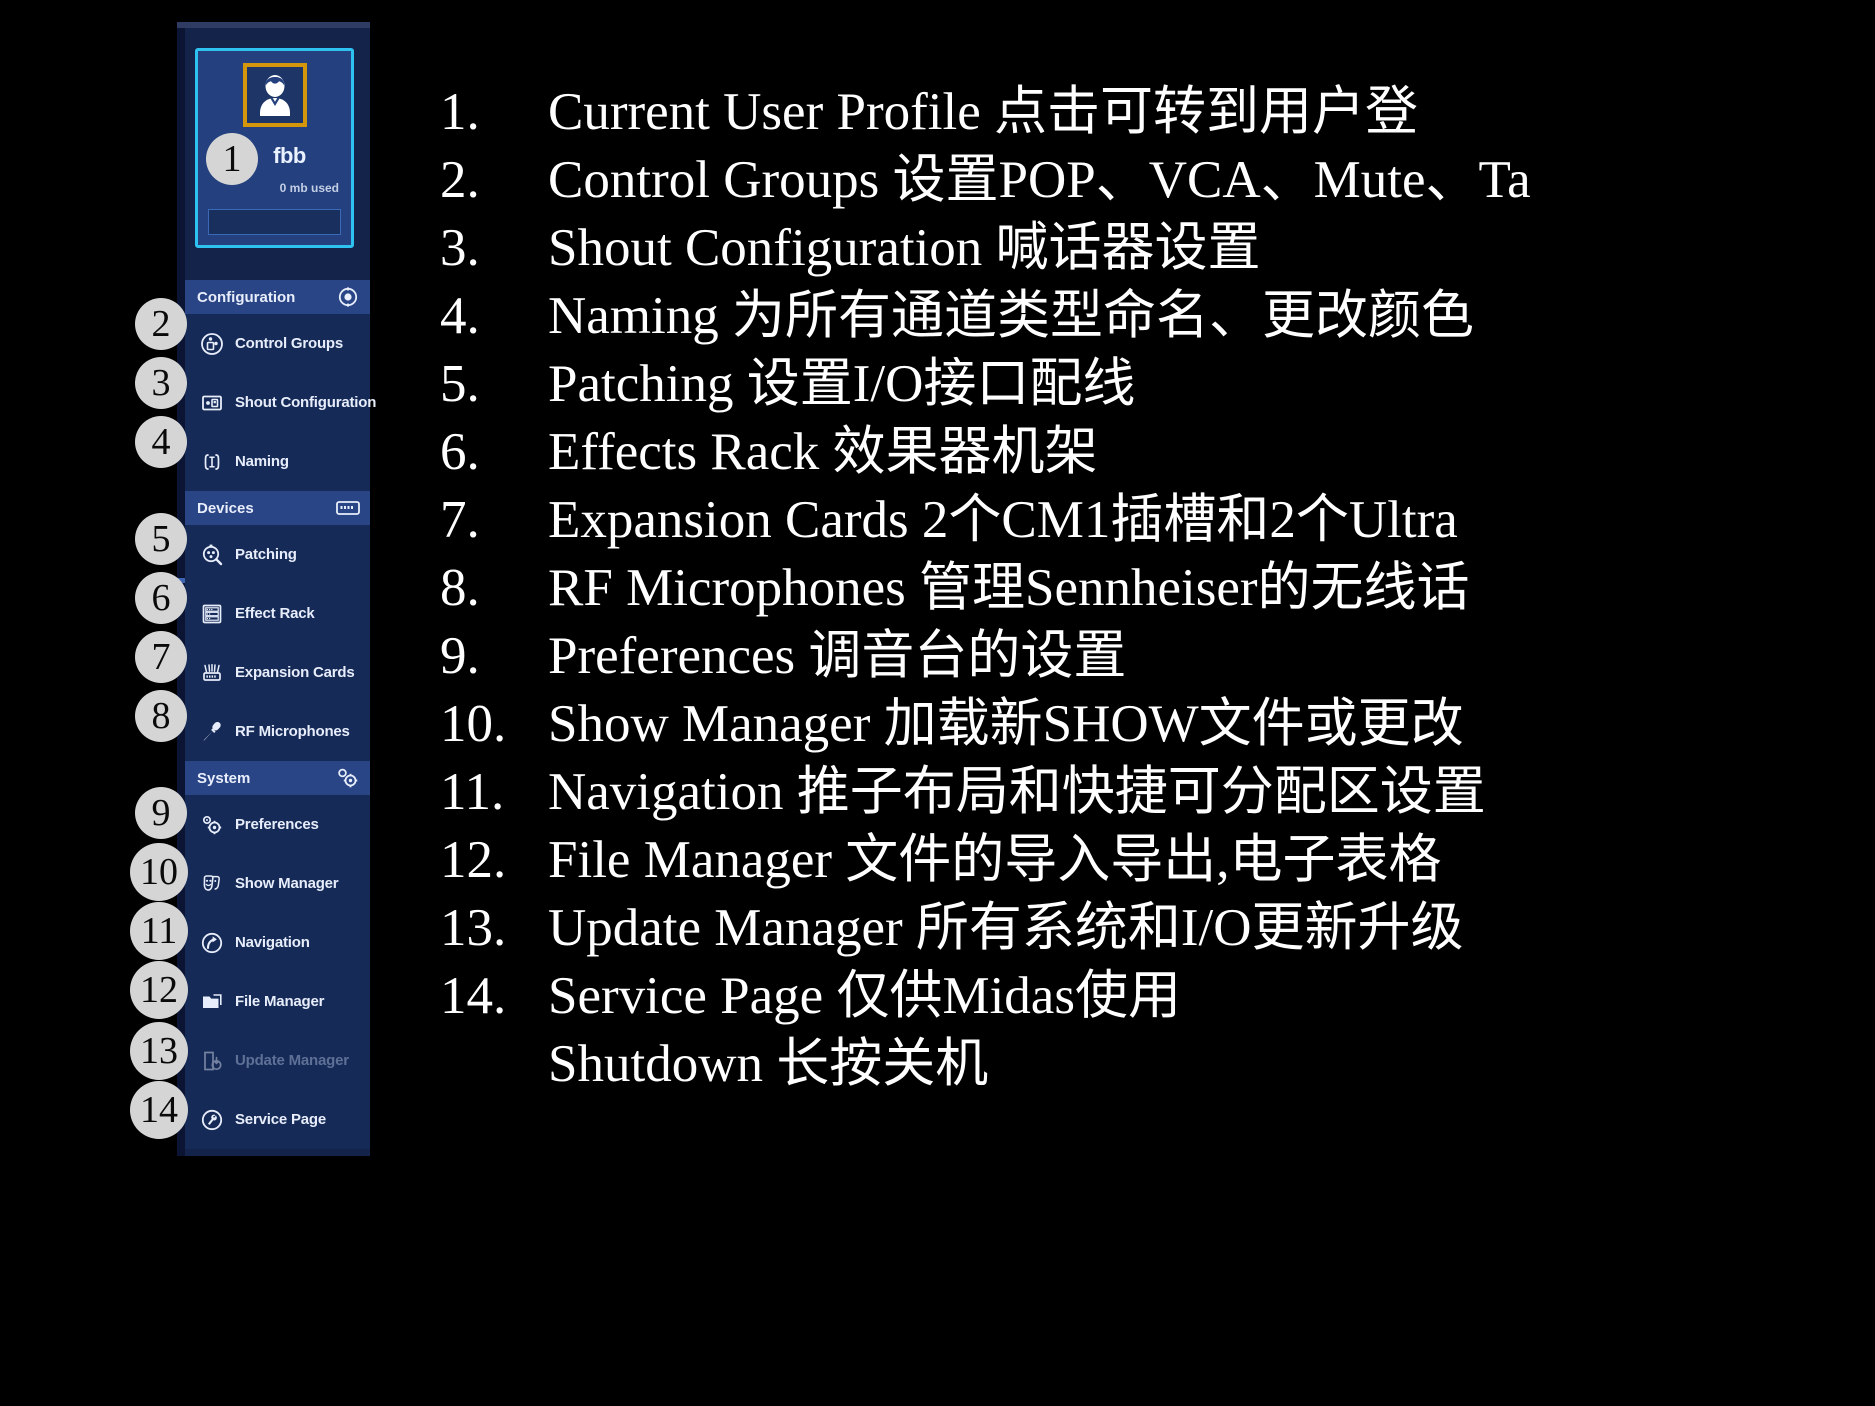  I want to click on list-item: 13. Update Manager 所有系统和I/O更新升级, so click(1157, 928).